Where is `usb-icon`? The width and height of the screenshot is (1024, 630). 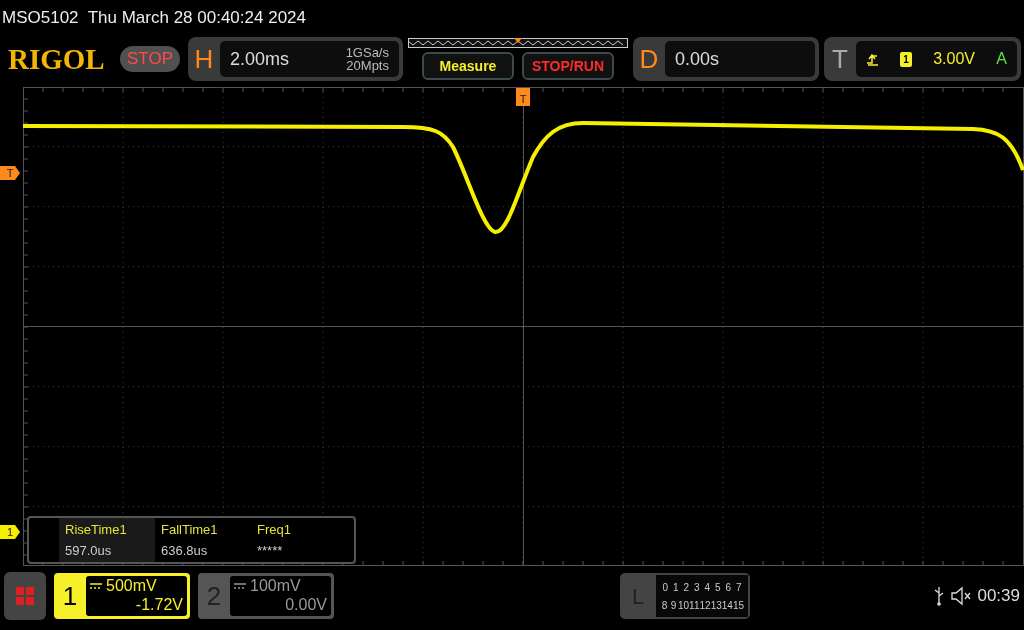 usb-icon is located at coordinates (939, 596).